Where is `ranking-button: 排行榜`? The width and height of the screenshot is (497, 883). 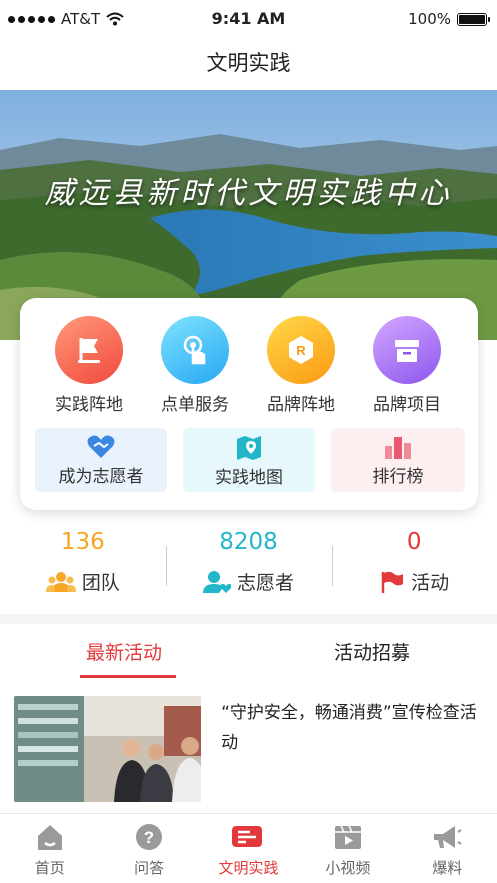
ranking-button: 排行榜 is located at coordinates (398, 460).